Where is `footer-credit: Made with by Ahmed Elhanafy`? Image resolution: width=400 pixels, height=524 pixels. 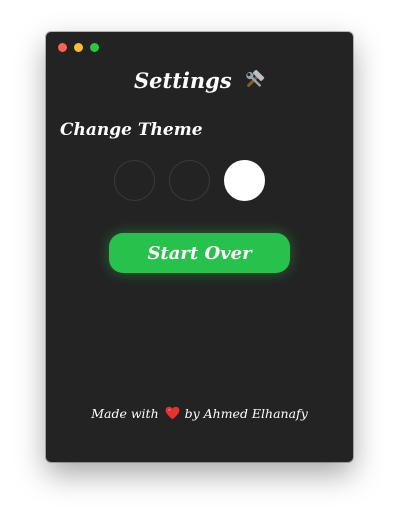 footer-credit: Made with by Ahmed Elhanafy is located at coordinates (199, 414).